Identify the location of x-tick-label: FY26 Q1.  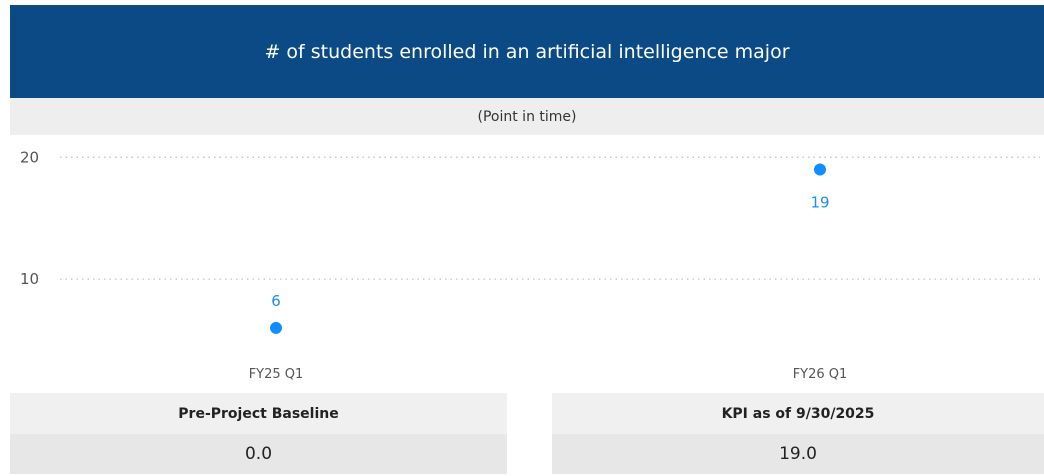
(820, 374).